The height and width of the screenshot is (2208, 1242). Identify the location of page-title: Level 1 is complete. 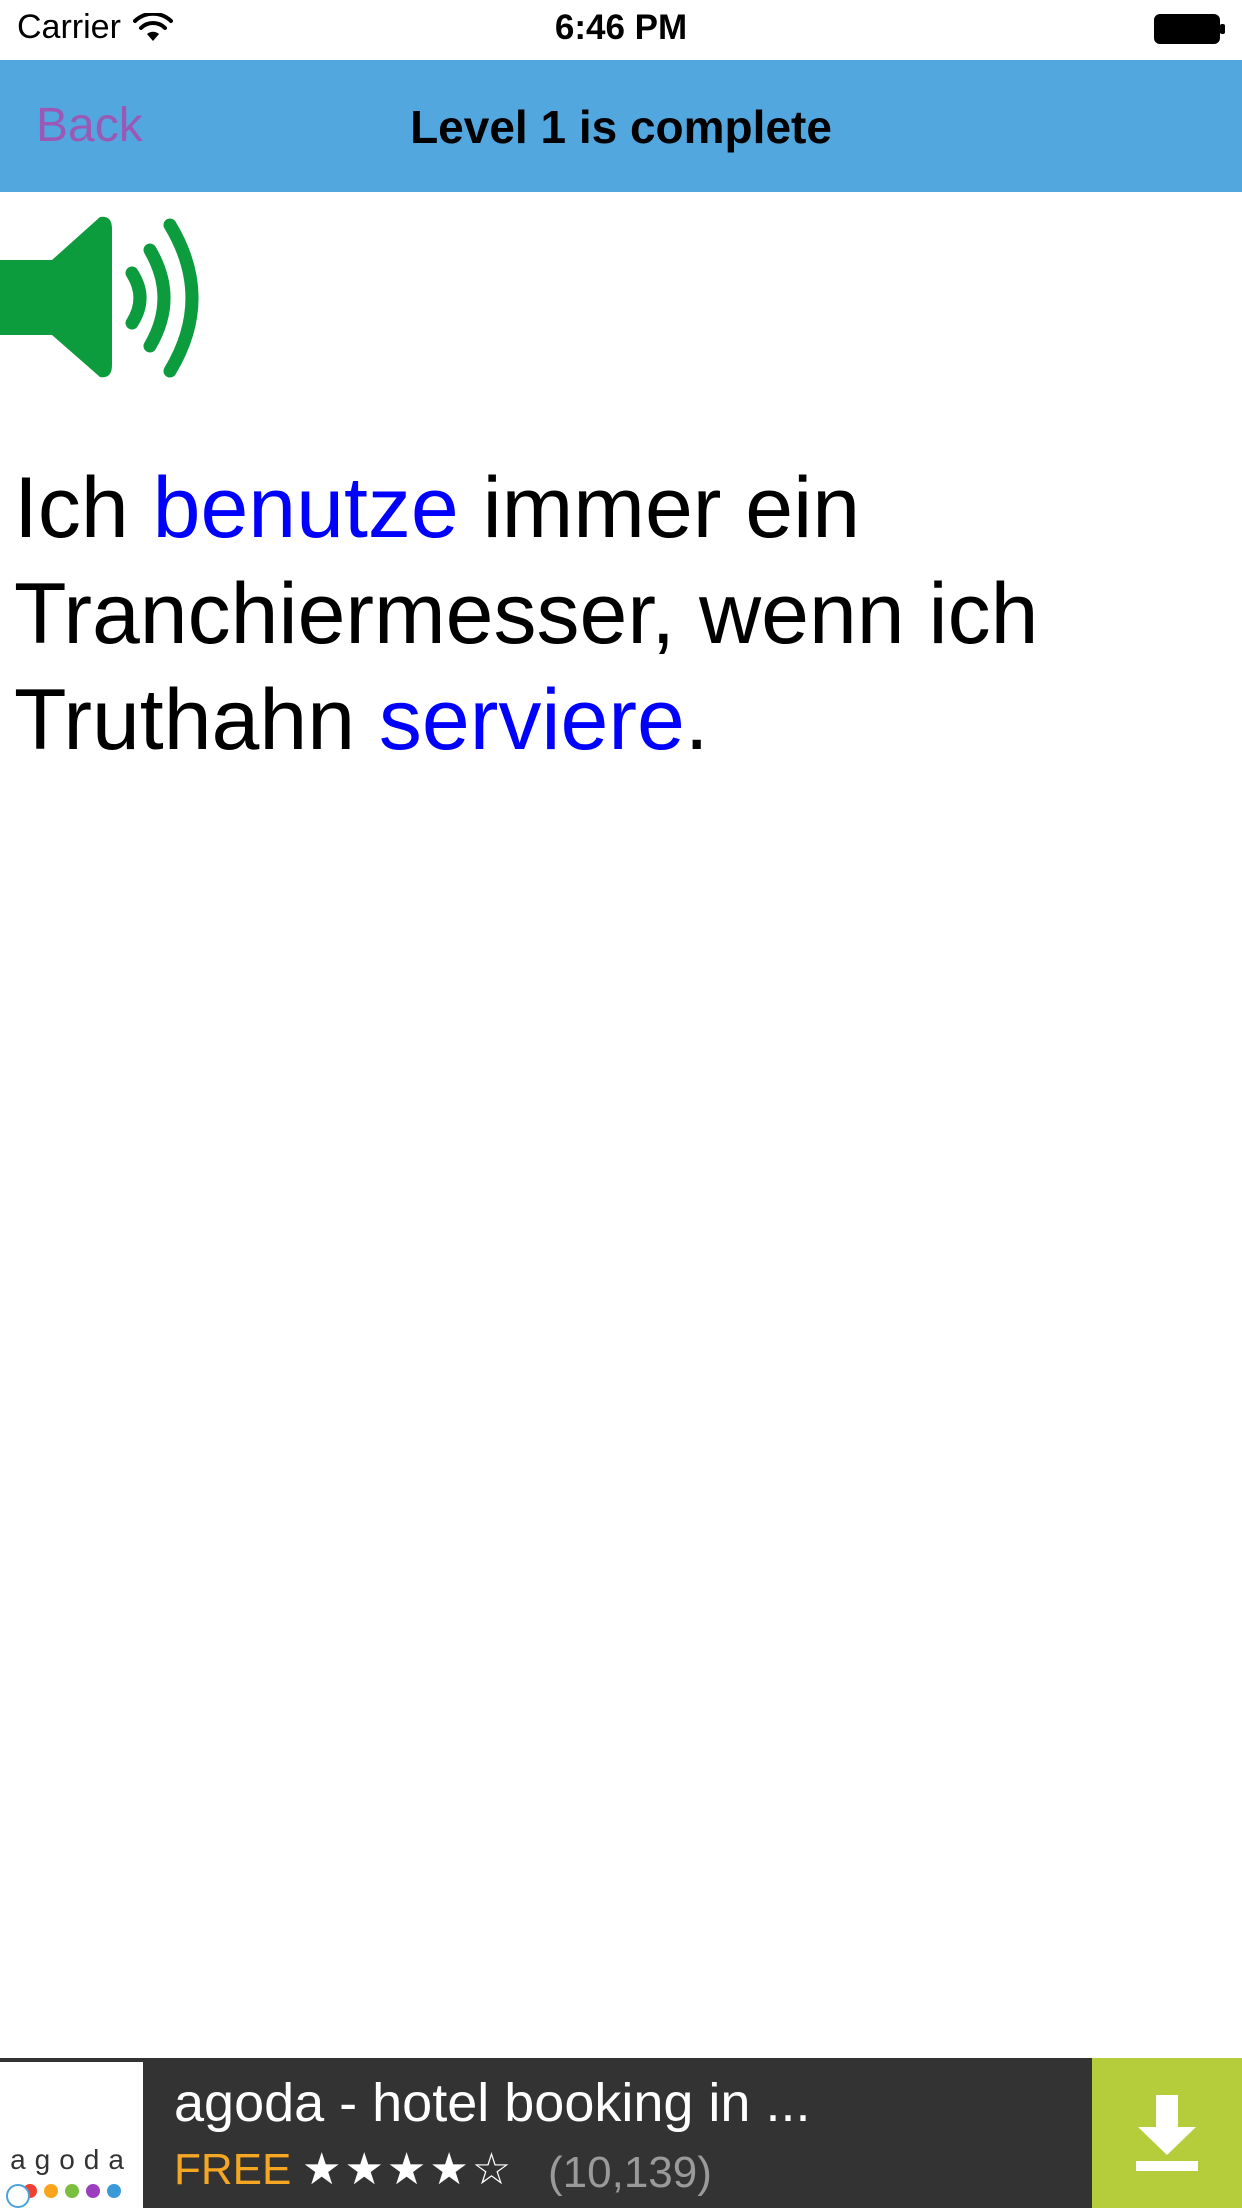
(621, 127).